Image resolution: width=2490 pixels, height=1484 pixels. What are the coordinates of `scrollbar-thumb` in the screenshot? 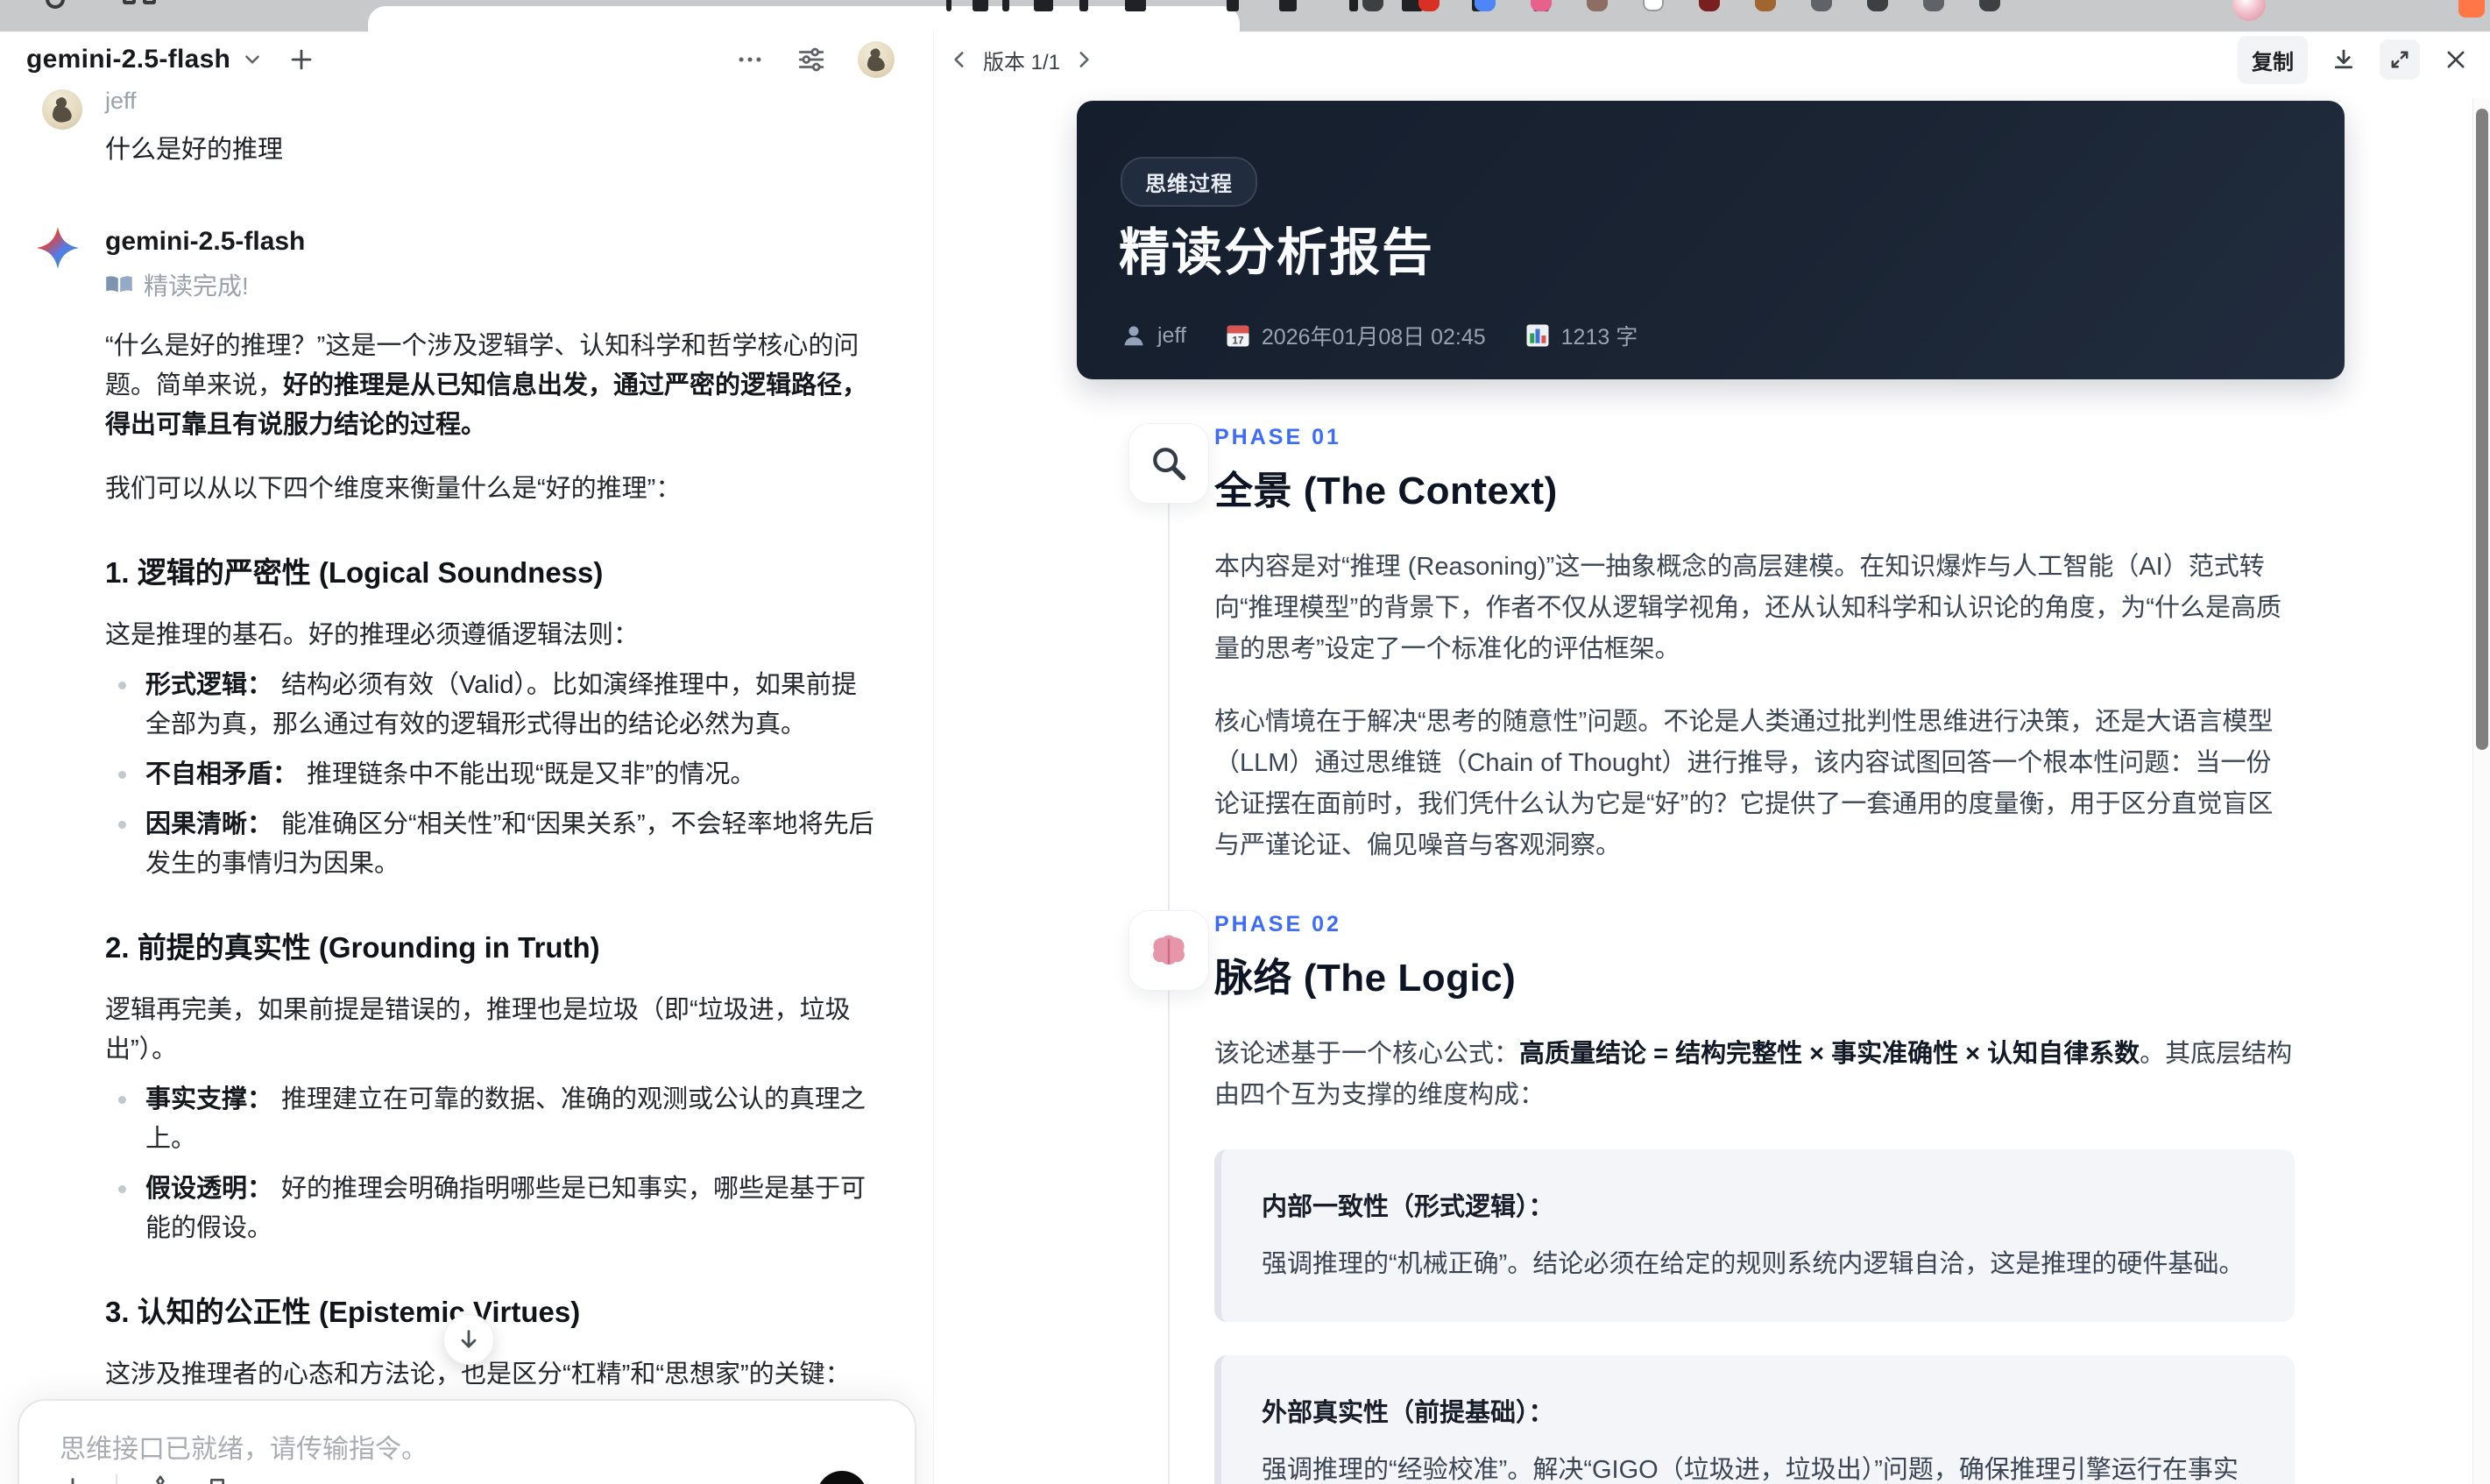 It's located at (2482, 429).